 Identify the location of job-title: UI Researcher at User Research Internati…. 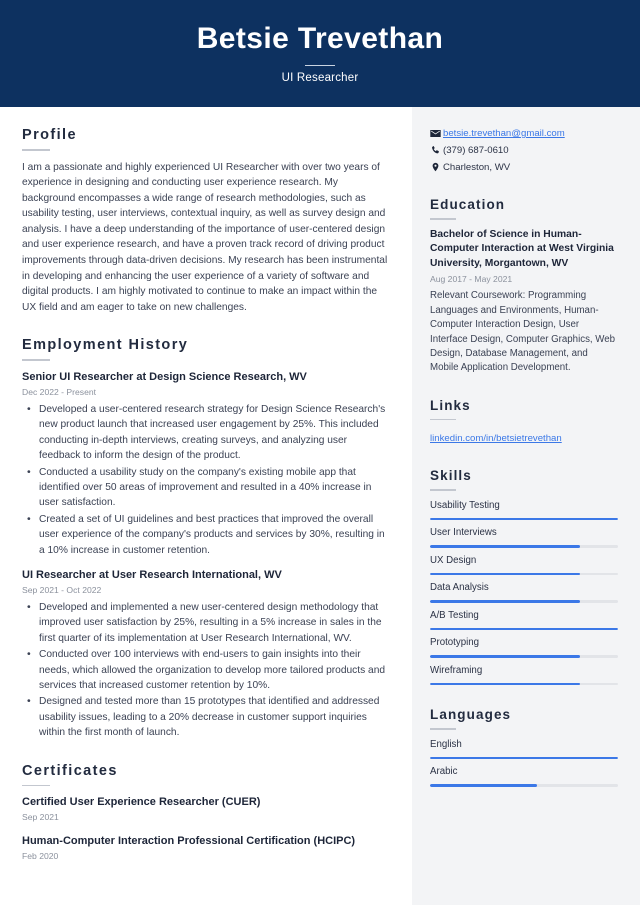
(152, 575).